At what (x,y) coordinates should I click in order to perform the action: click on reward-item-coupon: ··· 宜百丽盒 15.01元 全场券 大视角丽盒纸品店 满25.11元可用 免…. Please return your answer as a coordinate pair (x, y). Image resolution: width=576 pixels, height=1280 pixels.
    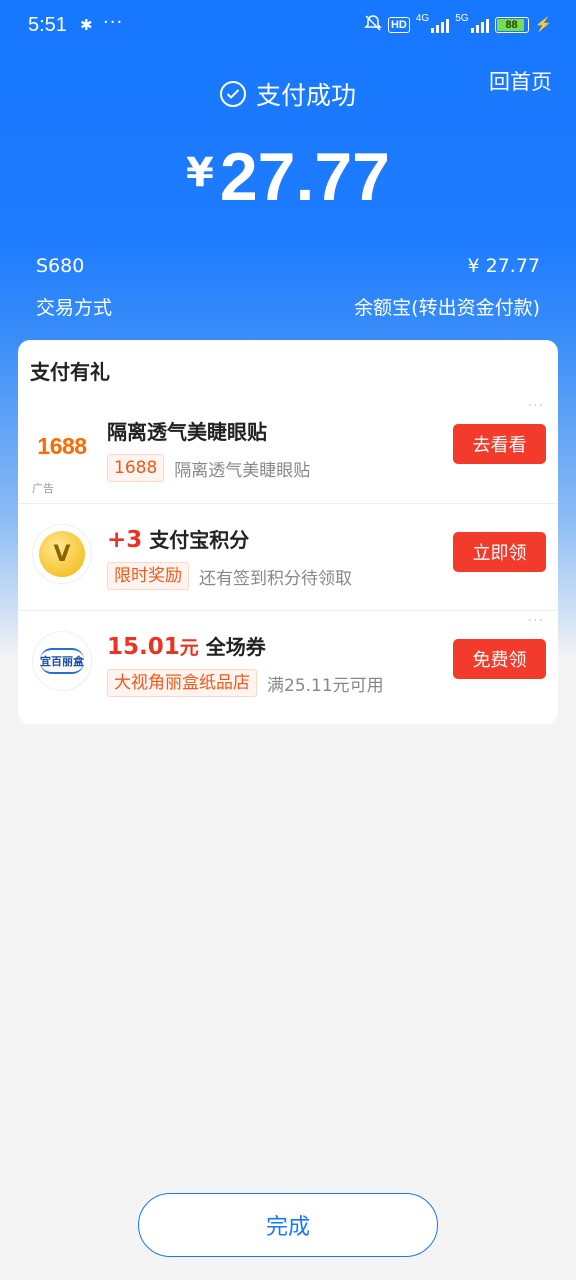
    Looking at the image, I should click on (288, 663).